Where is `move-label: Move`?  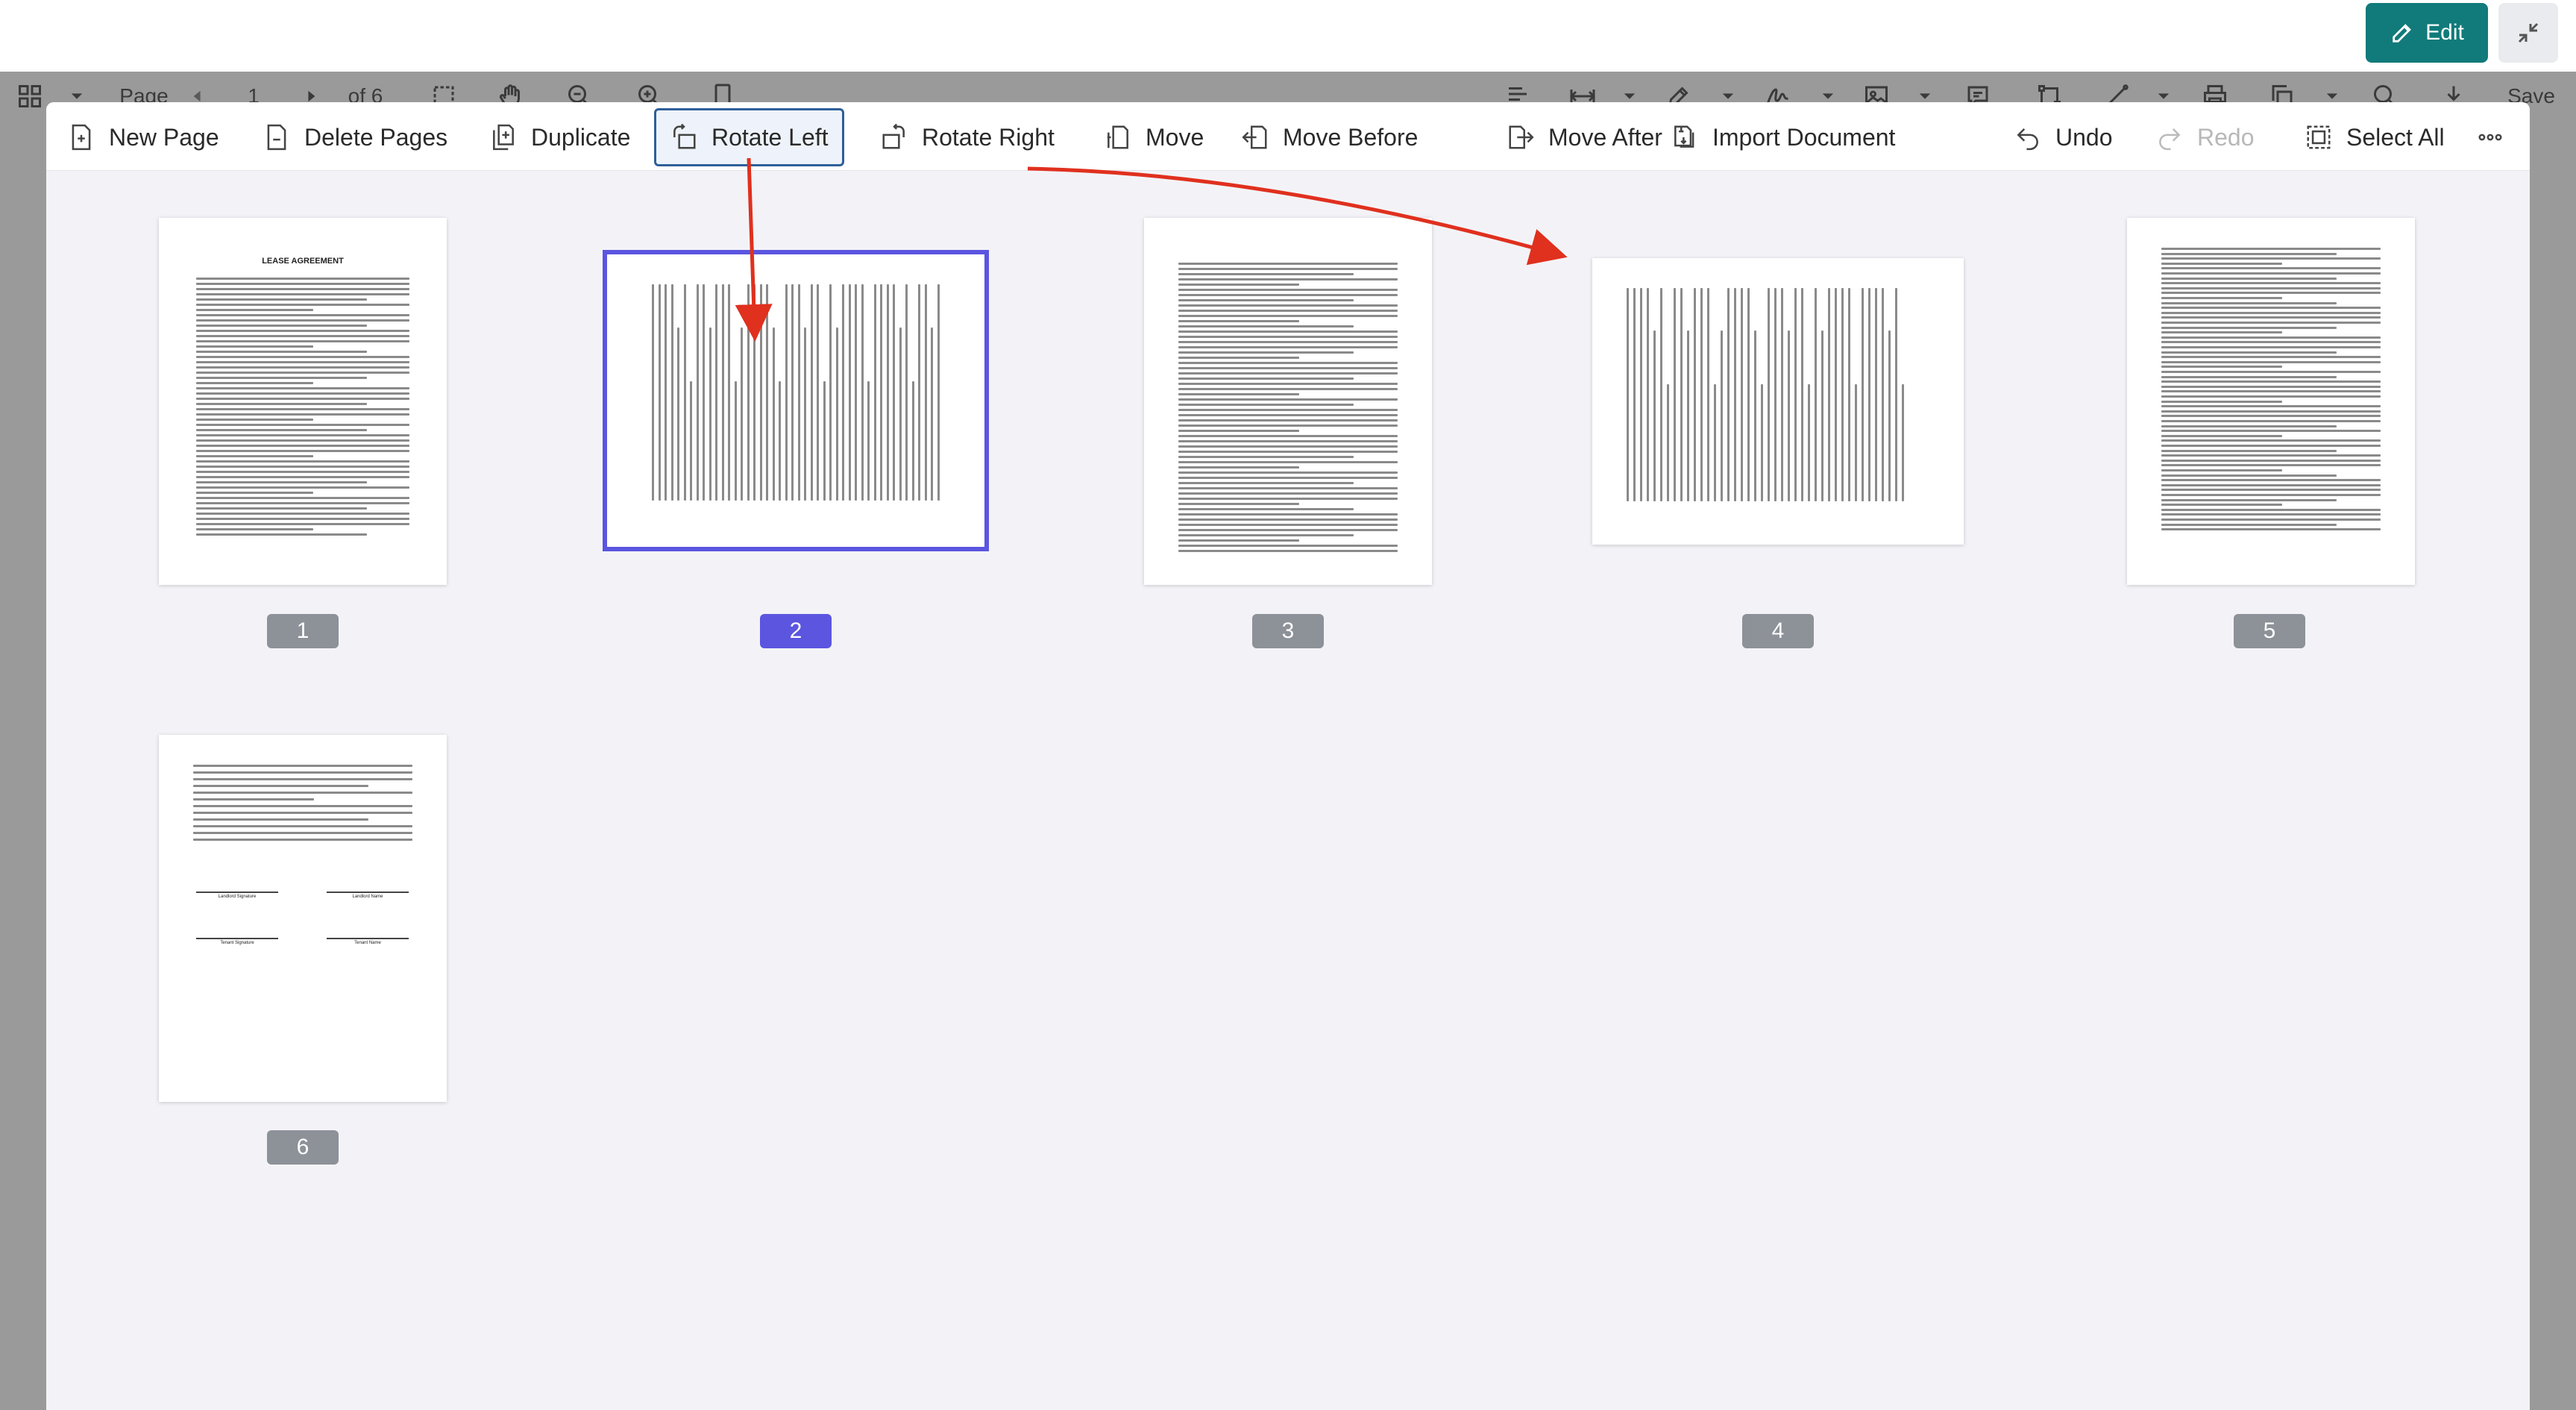 move-label: Move is located at coordinates (1175, 137).